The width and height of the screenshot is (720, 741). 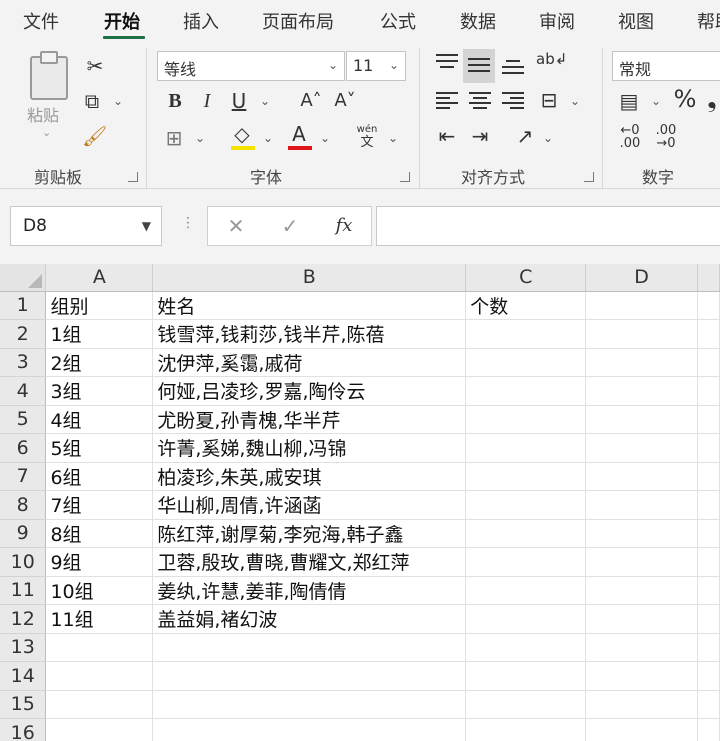 What do you see at coordinates (526, 305) in the screenshot?
I see `cell-c1: 个数` at bounding box center [526, 305].